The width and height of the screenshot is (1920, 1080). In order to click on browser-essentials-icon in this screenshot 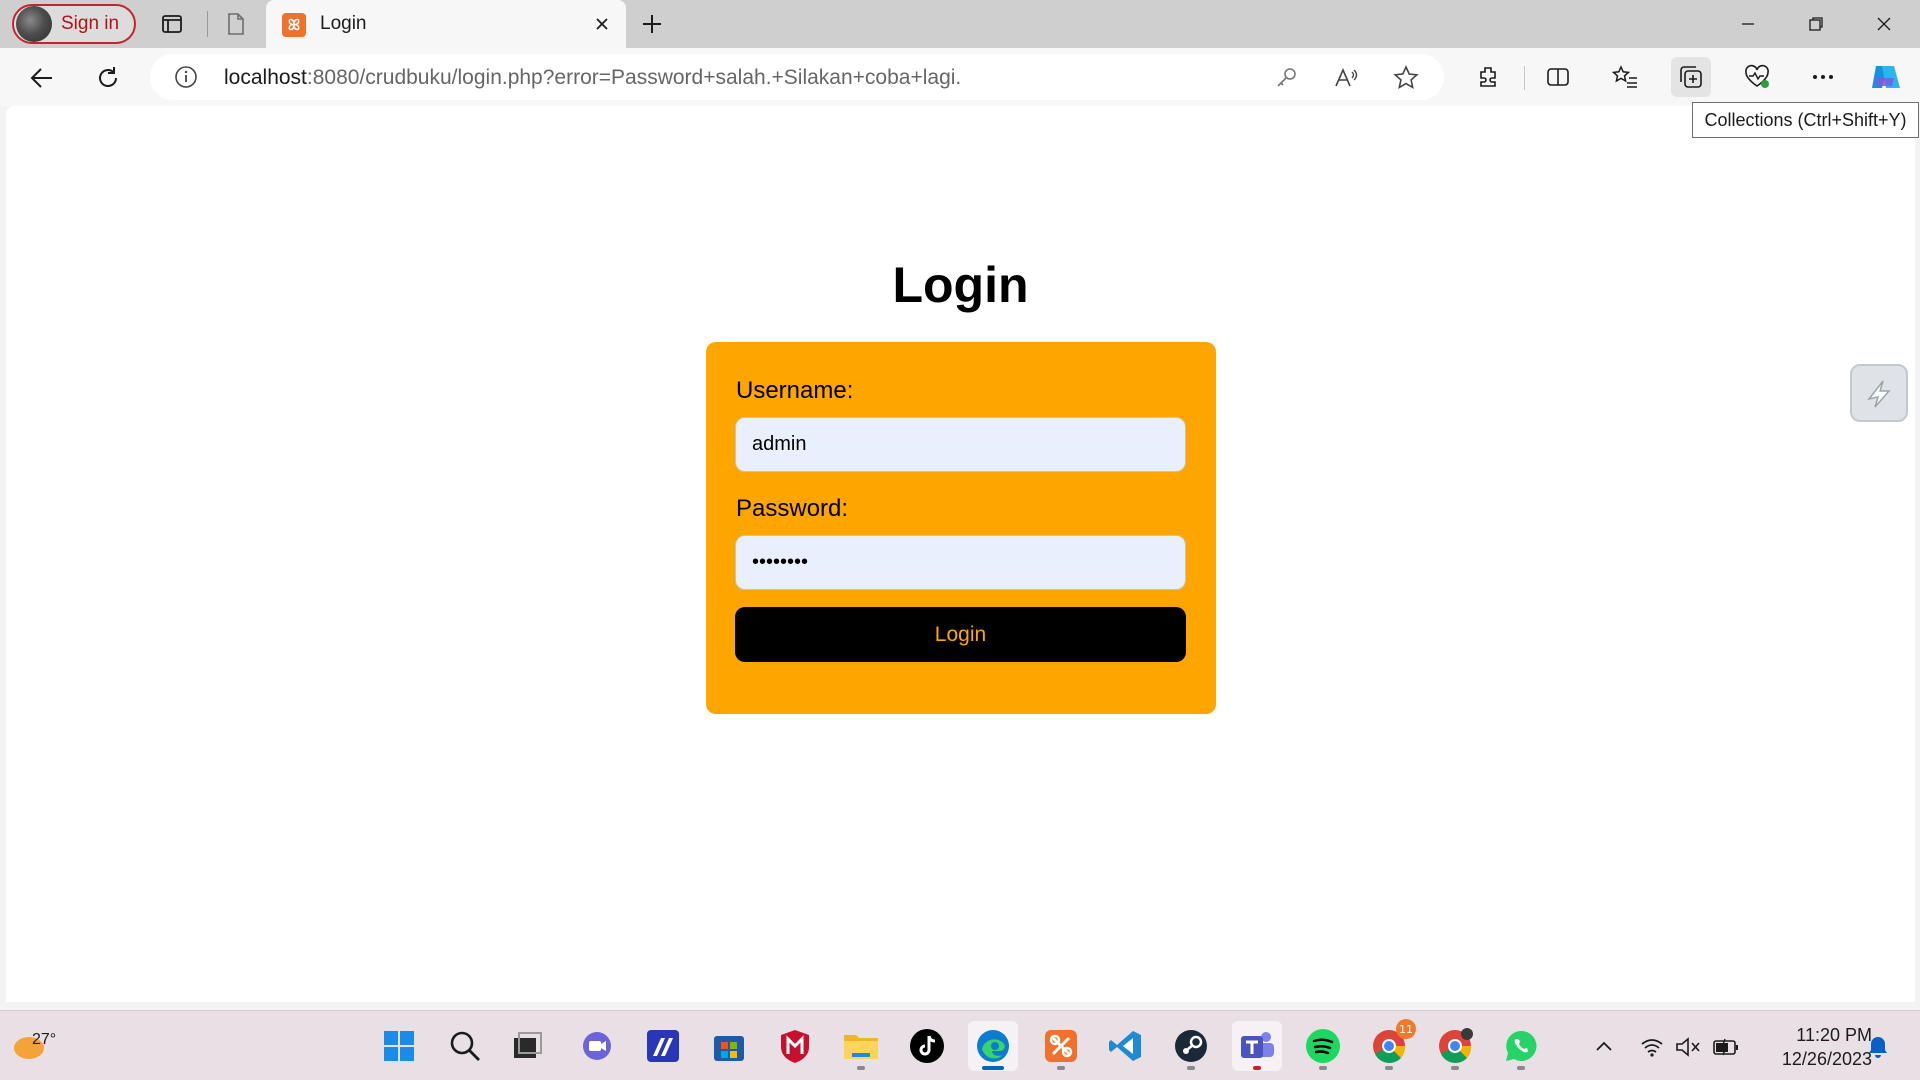, I will do `click(1757, 77)`.